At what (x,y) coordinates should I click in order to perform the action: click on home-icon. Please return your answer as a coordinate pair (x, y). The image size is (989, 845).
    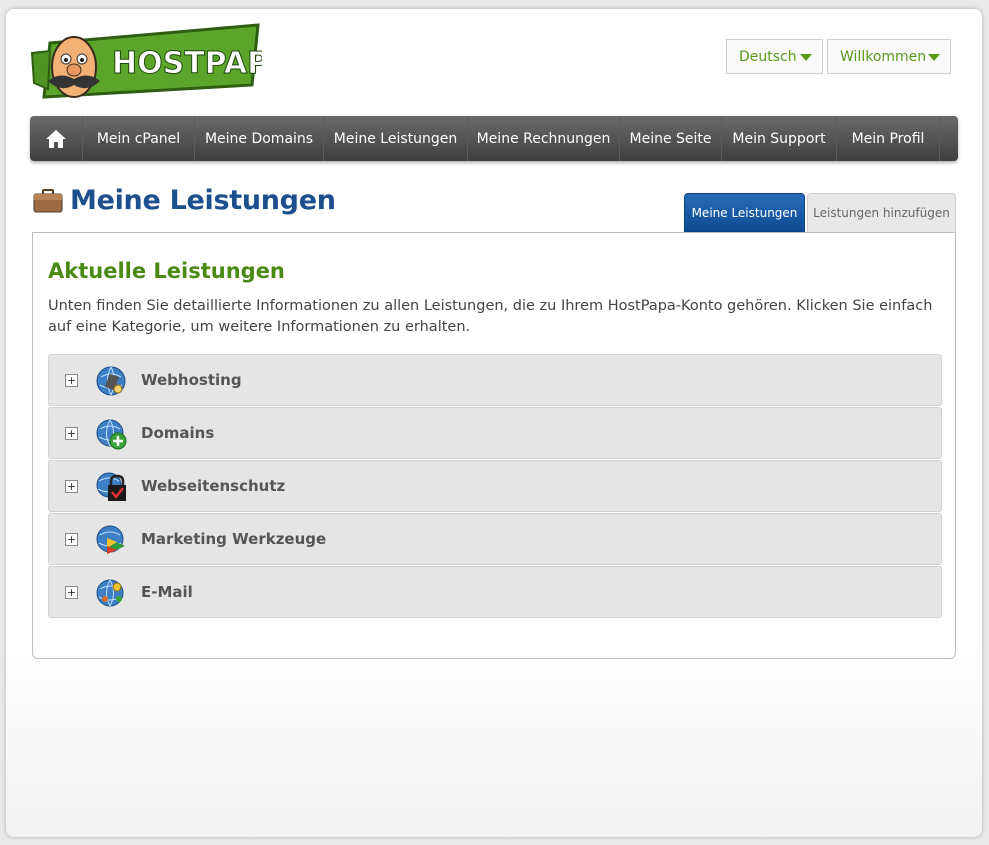
    Looking at the image, I should click on (56, 138).